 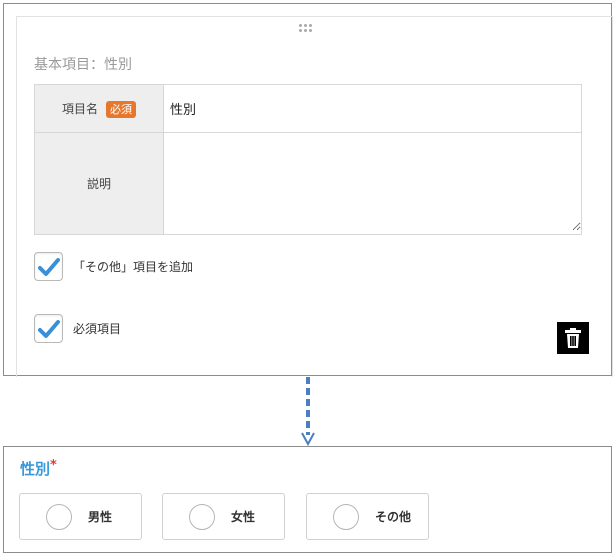 I want to click on description-textarea, so click(x=372, y=182).